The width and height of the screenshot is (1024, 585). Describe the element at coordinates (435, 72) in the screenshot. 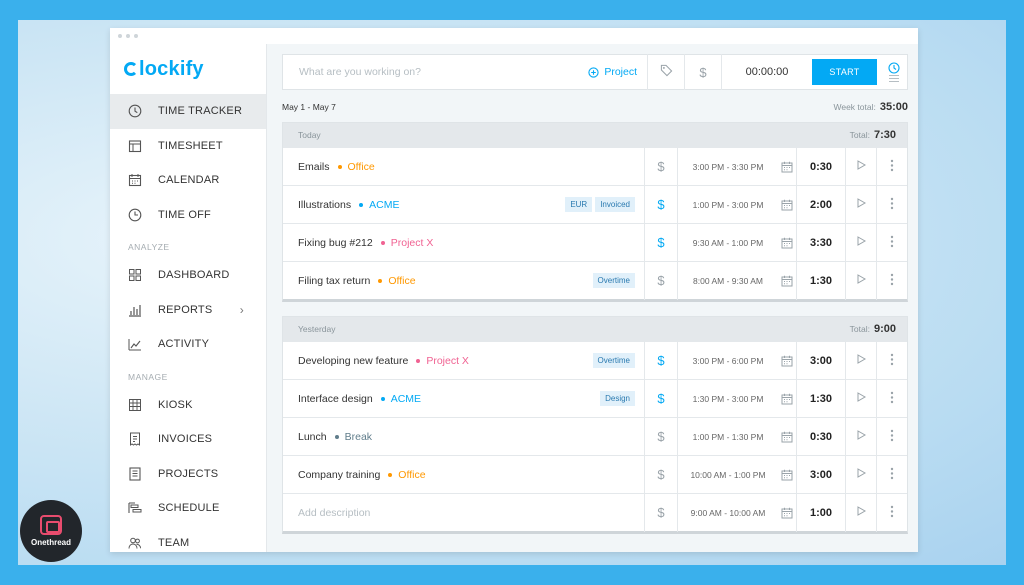

I see `description-input: What are you working on?` at that location.